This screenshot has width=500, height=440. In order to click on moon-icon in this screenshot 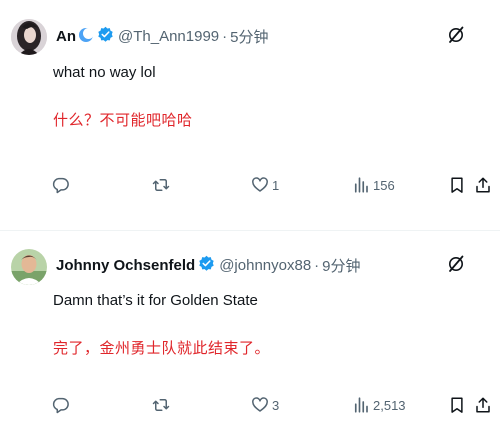, I will do `click(86, 37)`.